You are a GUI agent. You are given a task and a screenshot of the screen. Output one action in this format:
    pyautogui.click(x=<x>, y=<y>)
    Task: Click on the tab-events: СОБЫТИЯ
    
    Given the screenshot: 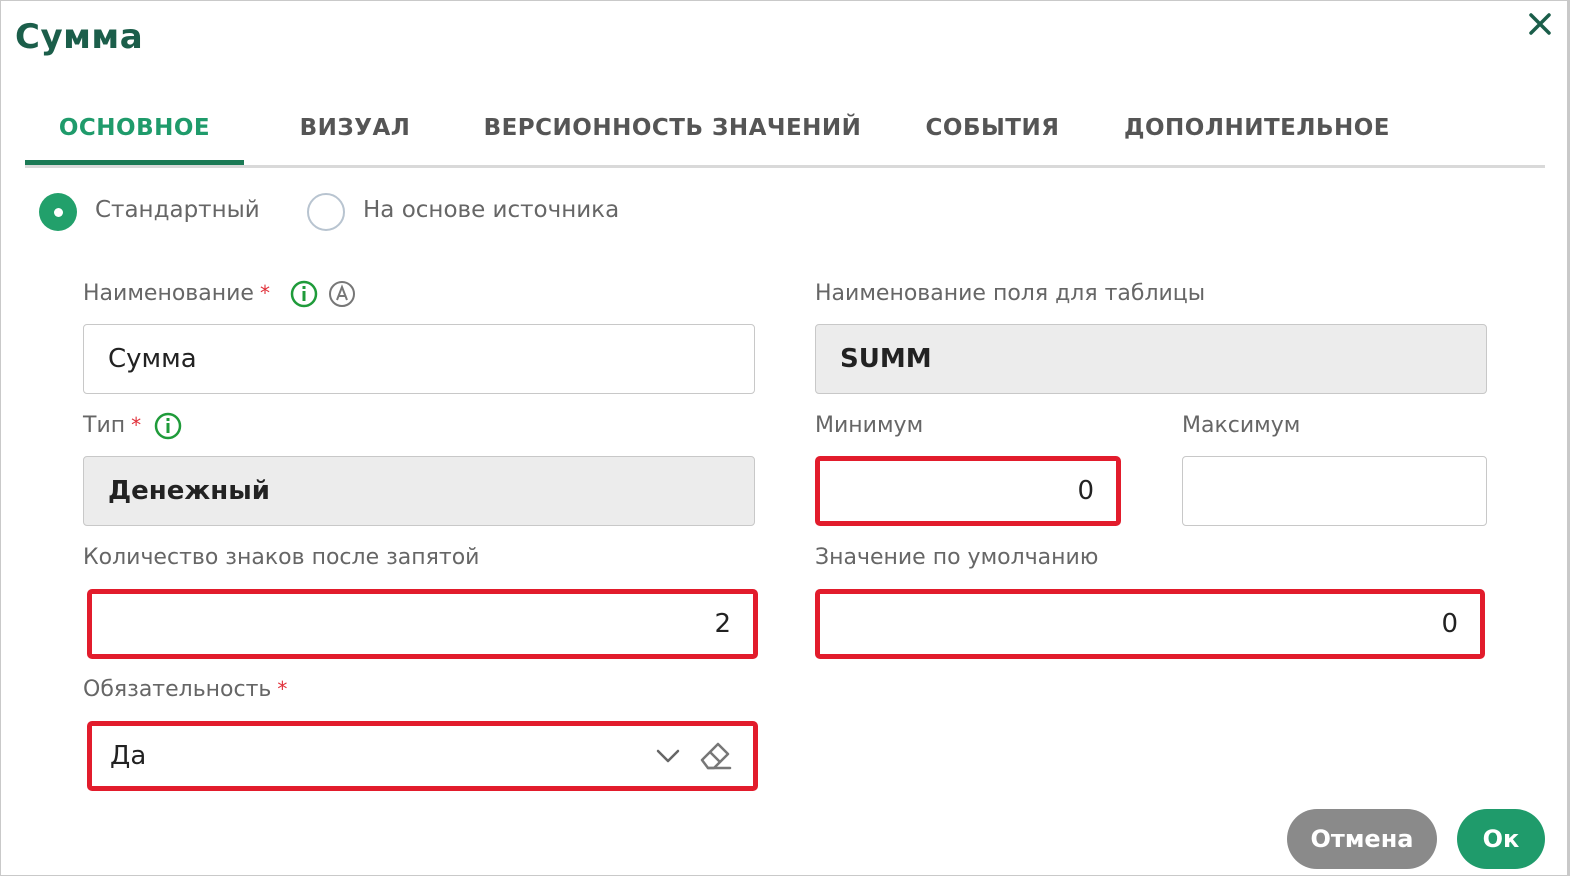 What is the action you would take?
    pyautogui.click(x=992, y=133)
    